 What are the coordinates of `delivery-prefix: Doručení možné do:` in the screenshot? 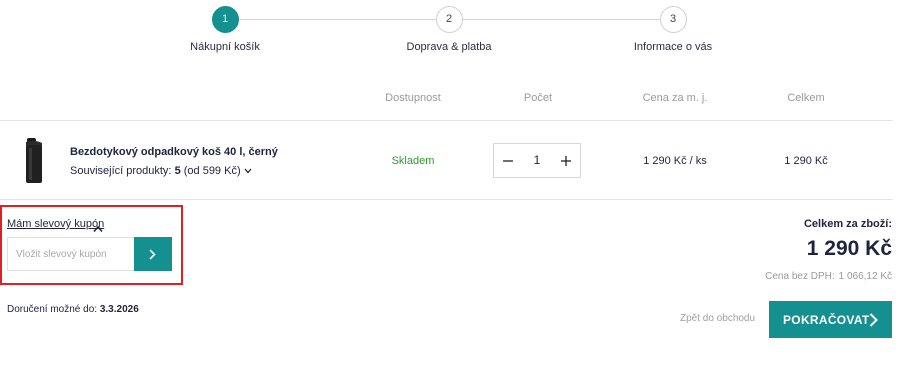 It's located at (53, 309).